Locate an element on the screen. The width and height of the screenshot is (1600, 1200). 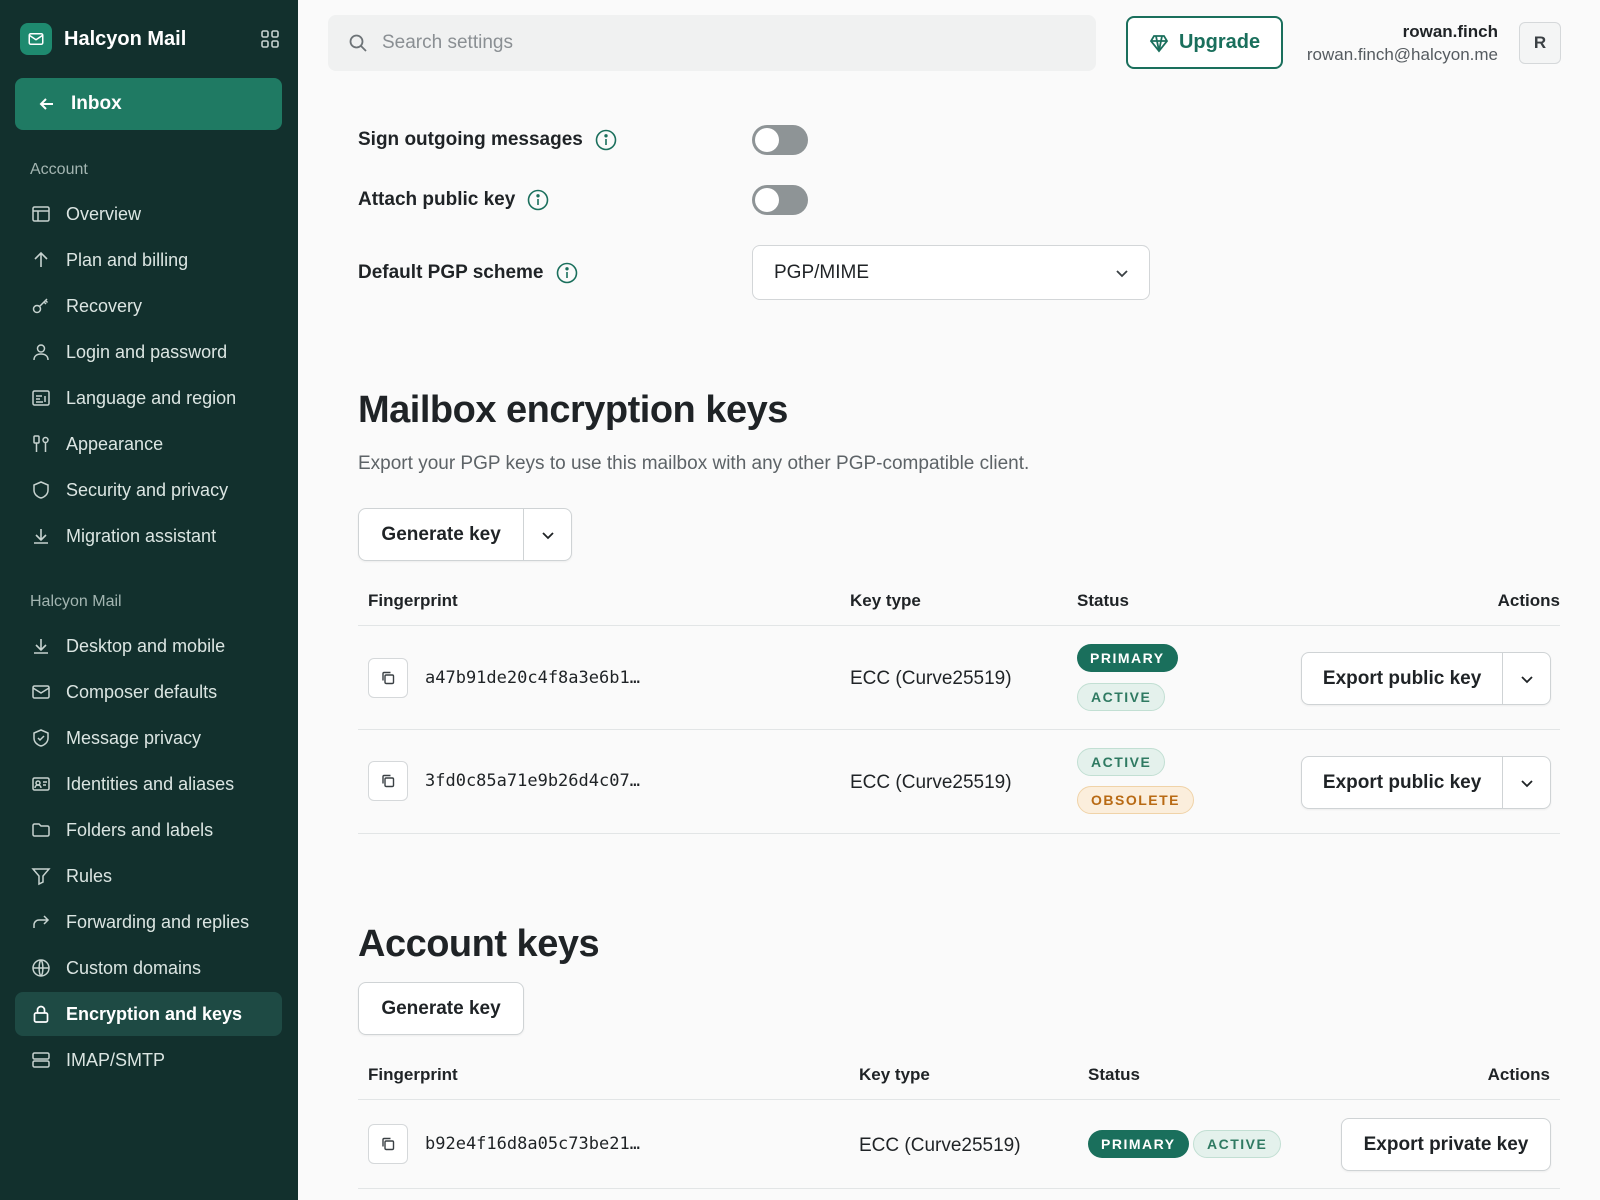
id-card-icon is located at coordinates (41, 784).